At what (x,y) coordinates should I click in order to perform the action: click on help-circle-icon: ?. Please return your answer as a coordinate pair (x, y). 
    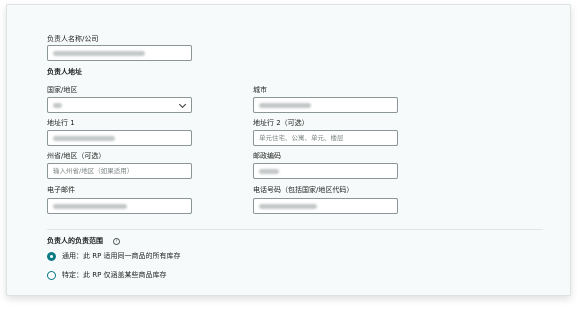
    Looking at the image, I should click on (116, 241).